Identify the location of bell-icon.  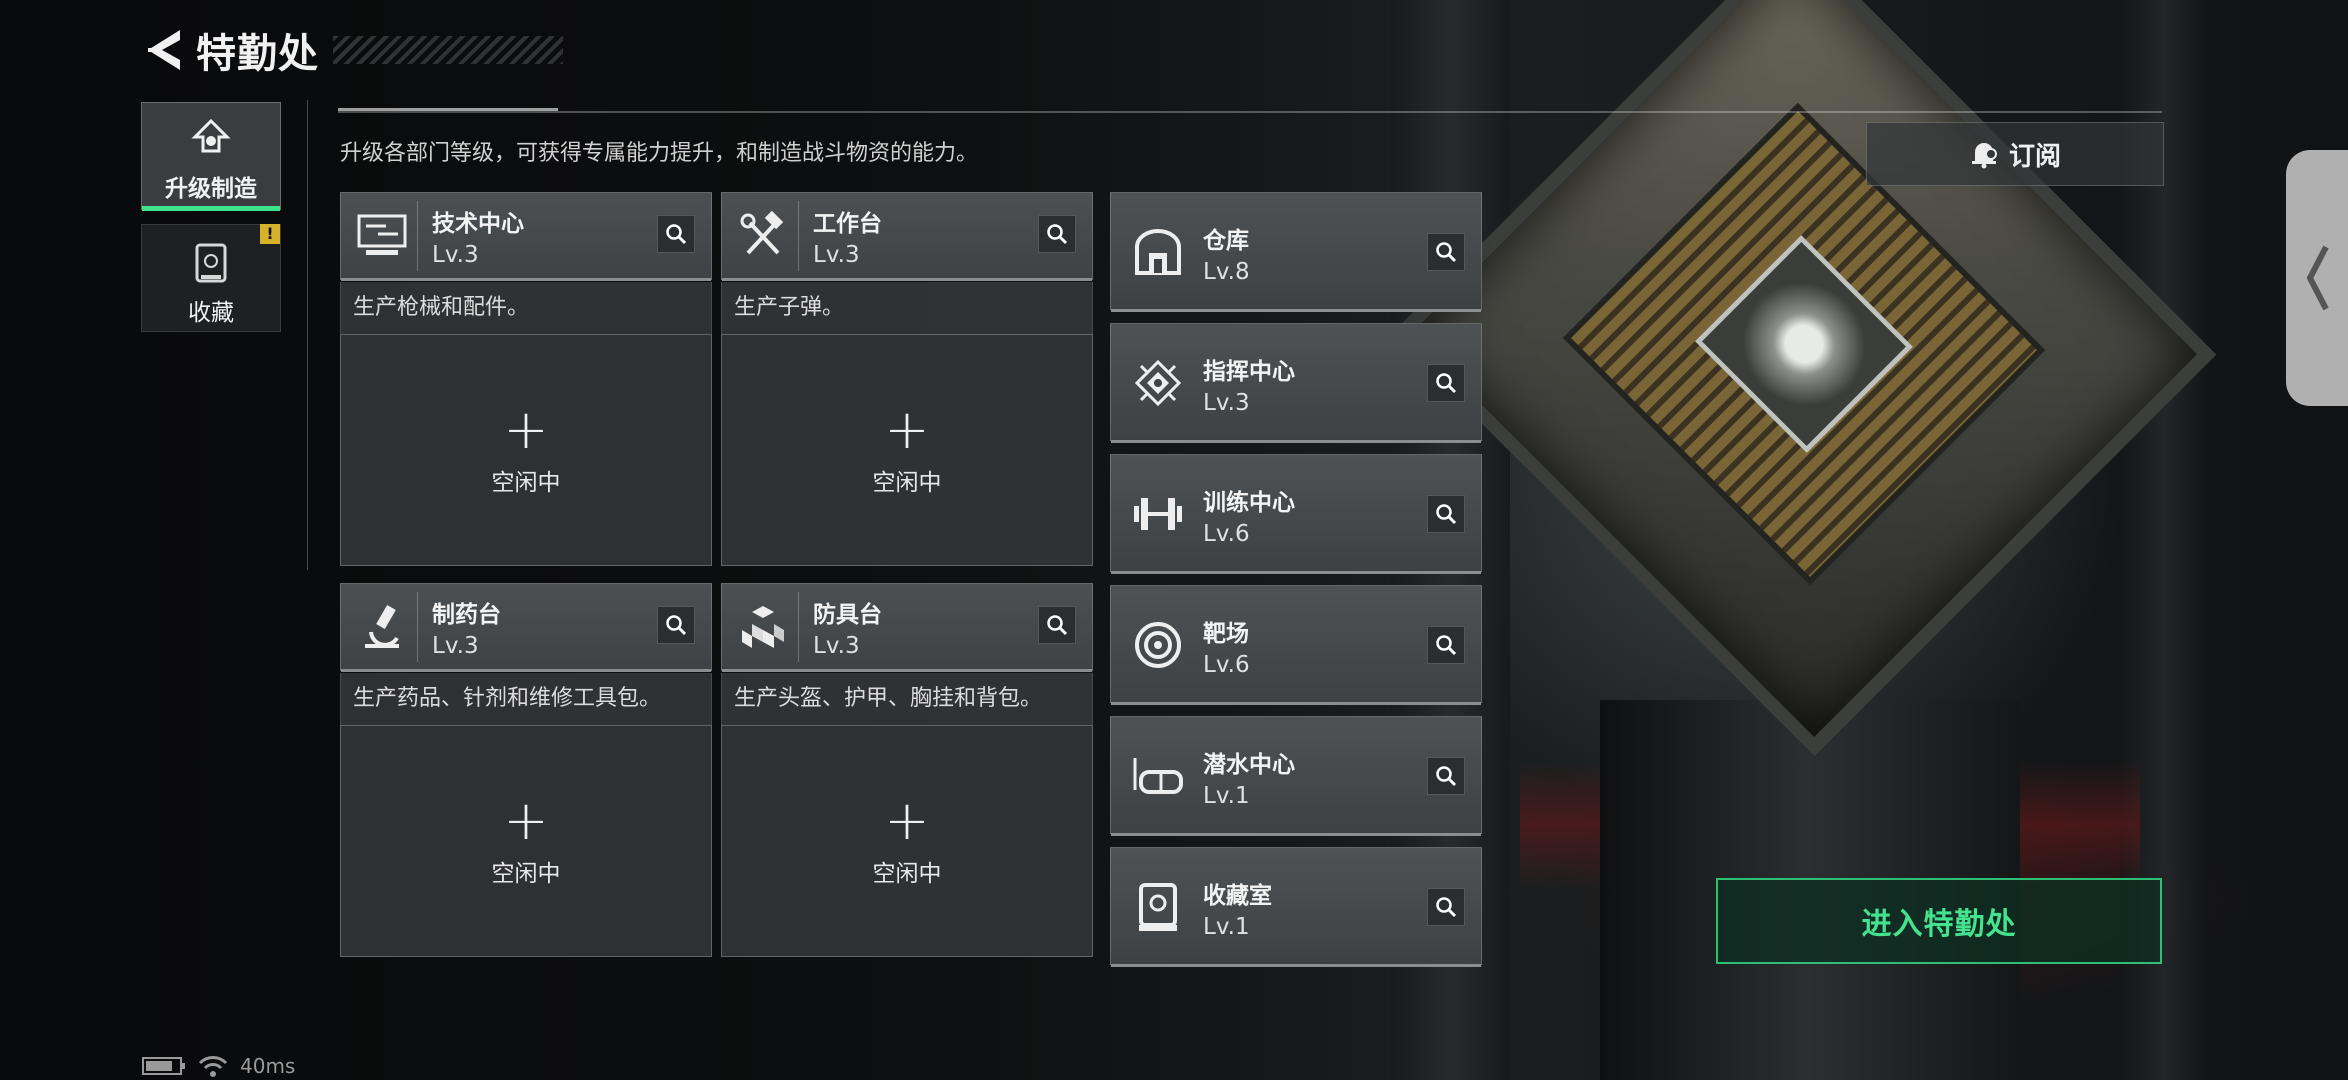
(1984, 156).